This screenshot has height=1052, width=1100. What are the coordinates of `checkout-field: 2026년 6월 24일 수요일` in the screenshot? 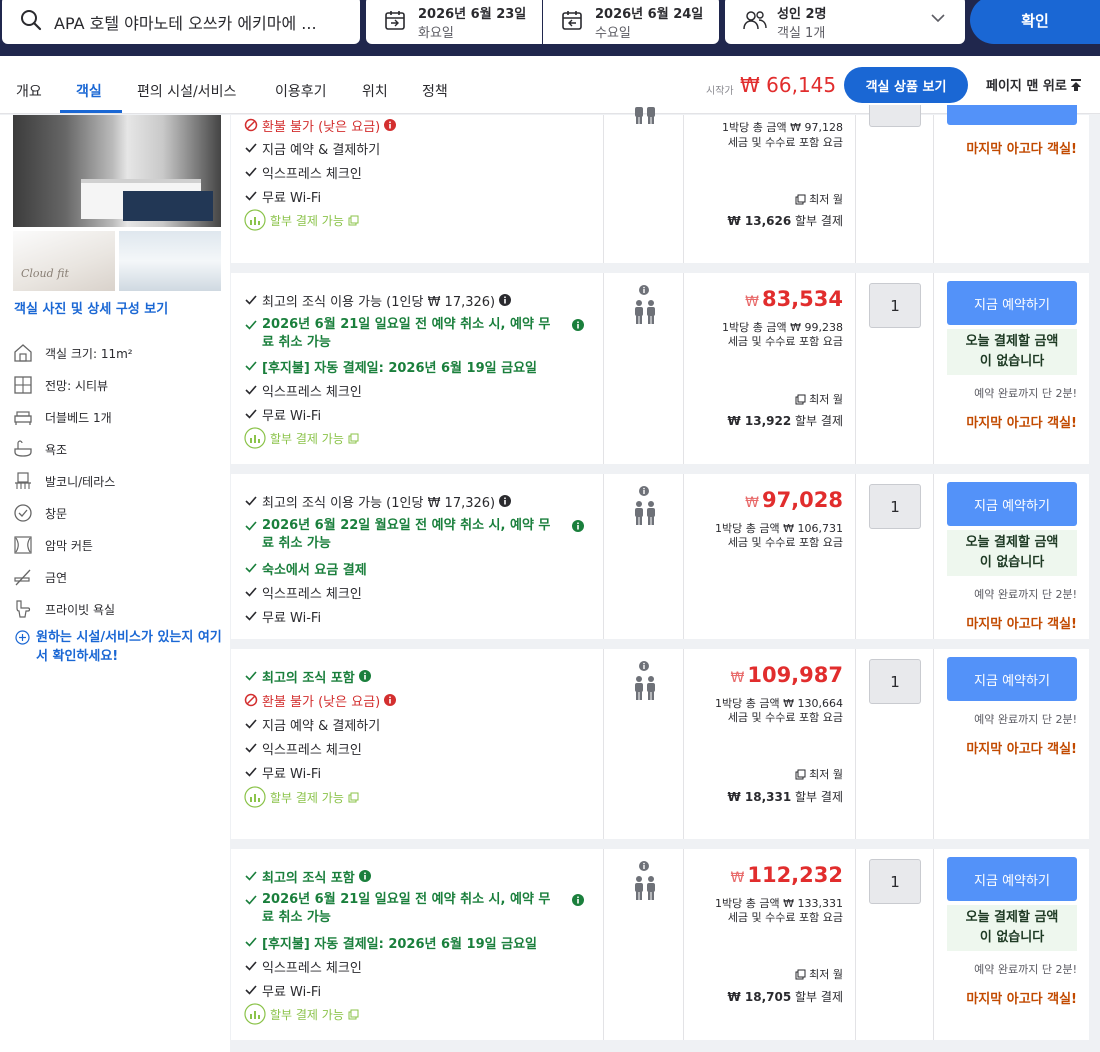 It's located at (631, 22).